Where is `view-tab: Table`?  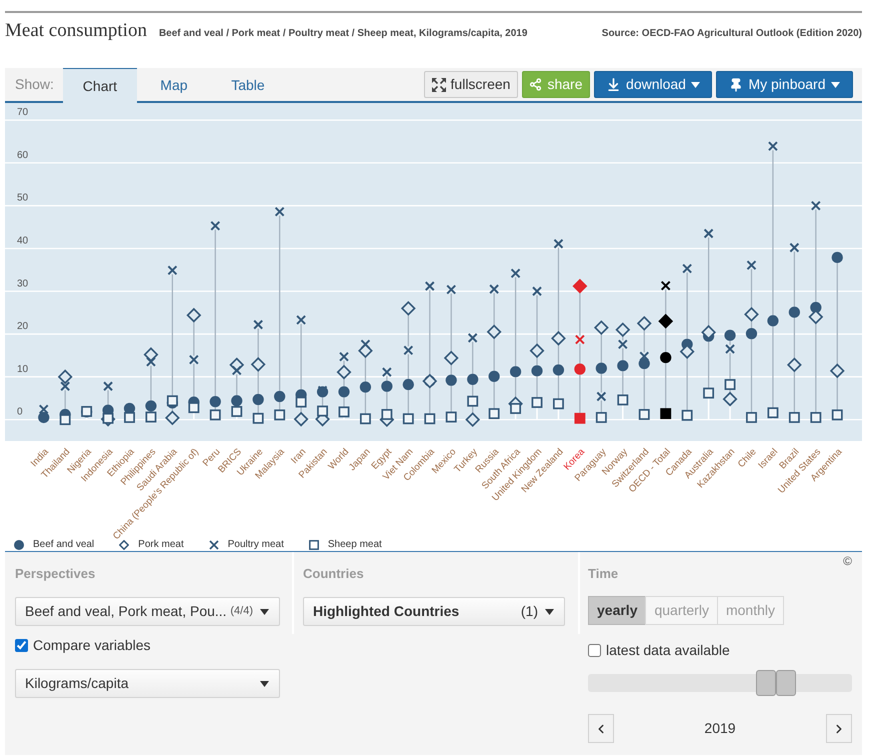
view-tab: Table is located at coordinates (247, 84).